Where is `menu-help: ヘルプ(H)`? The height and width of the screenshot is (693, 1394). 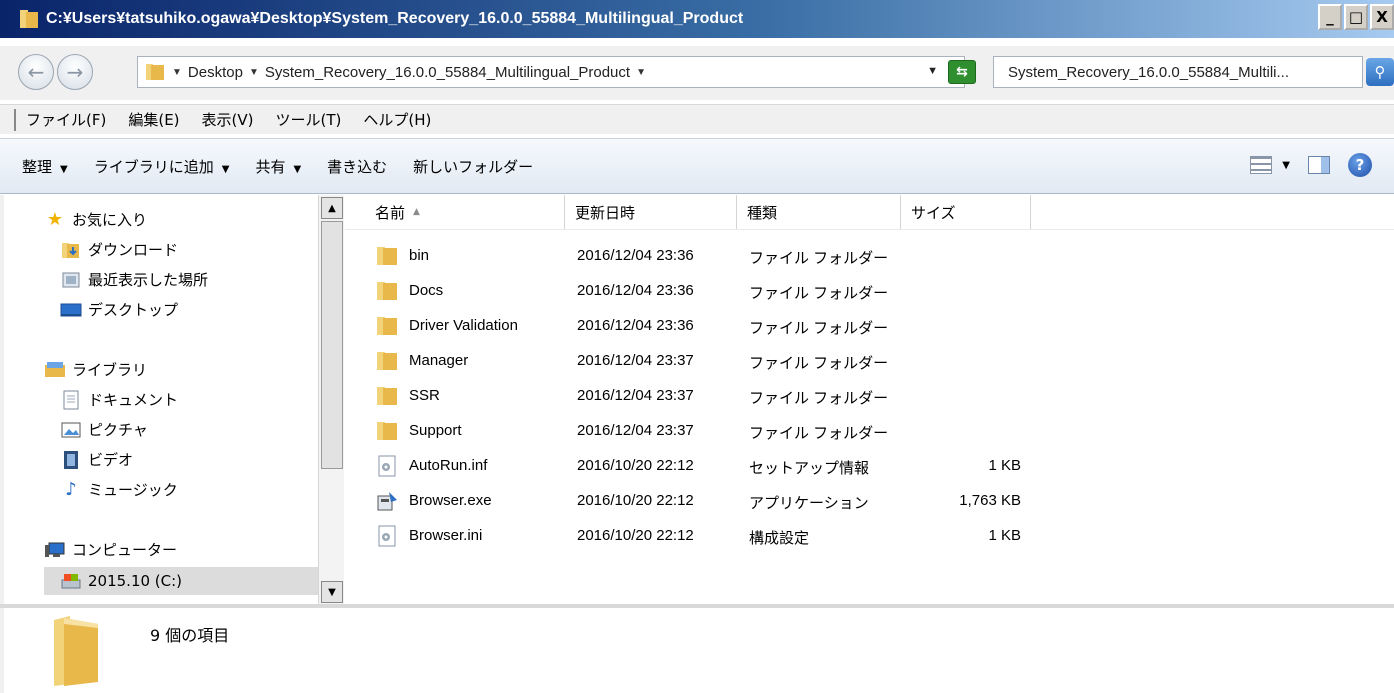
menu-help: ヘルプ(H) is located at coordinates (397, 119).